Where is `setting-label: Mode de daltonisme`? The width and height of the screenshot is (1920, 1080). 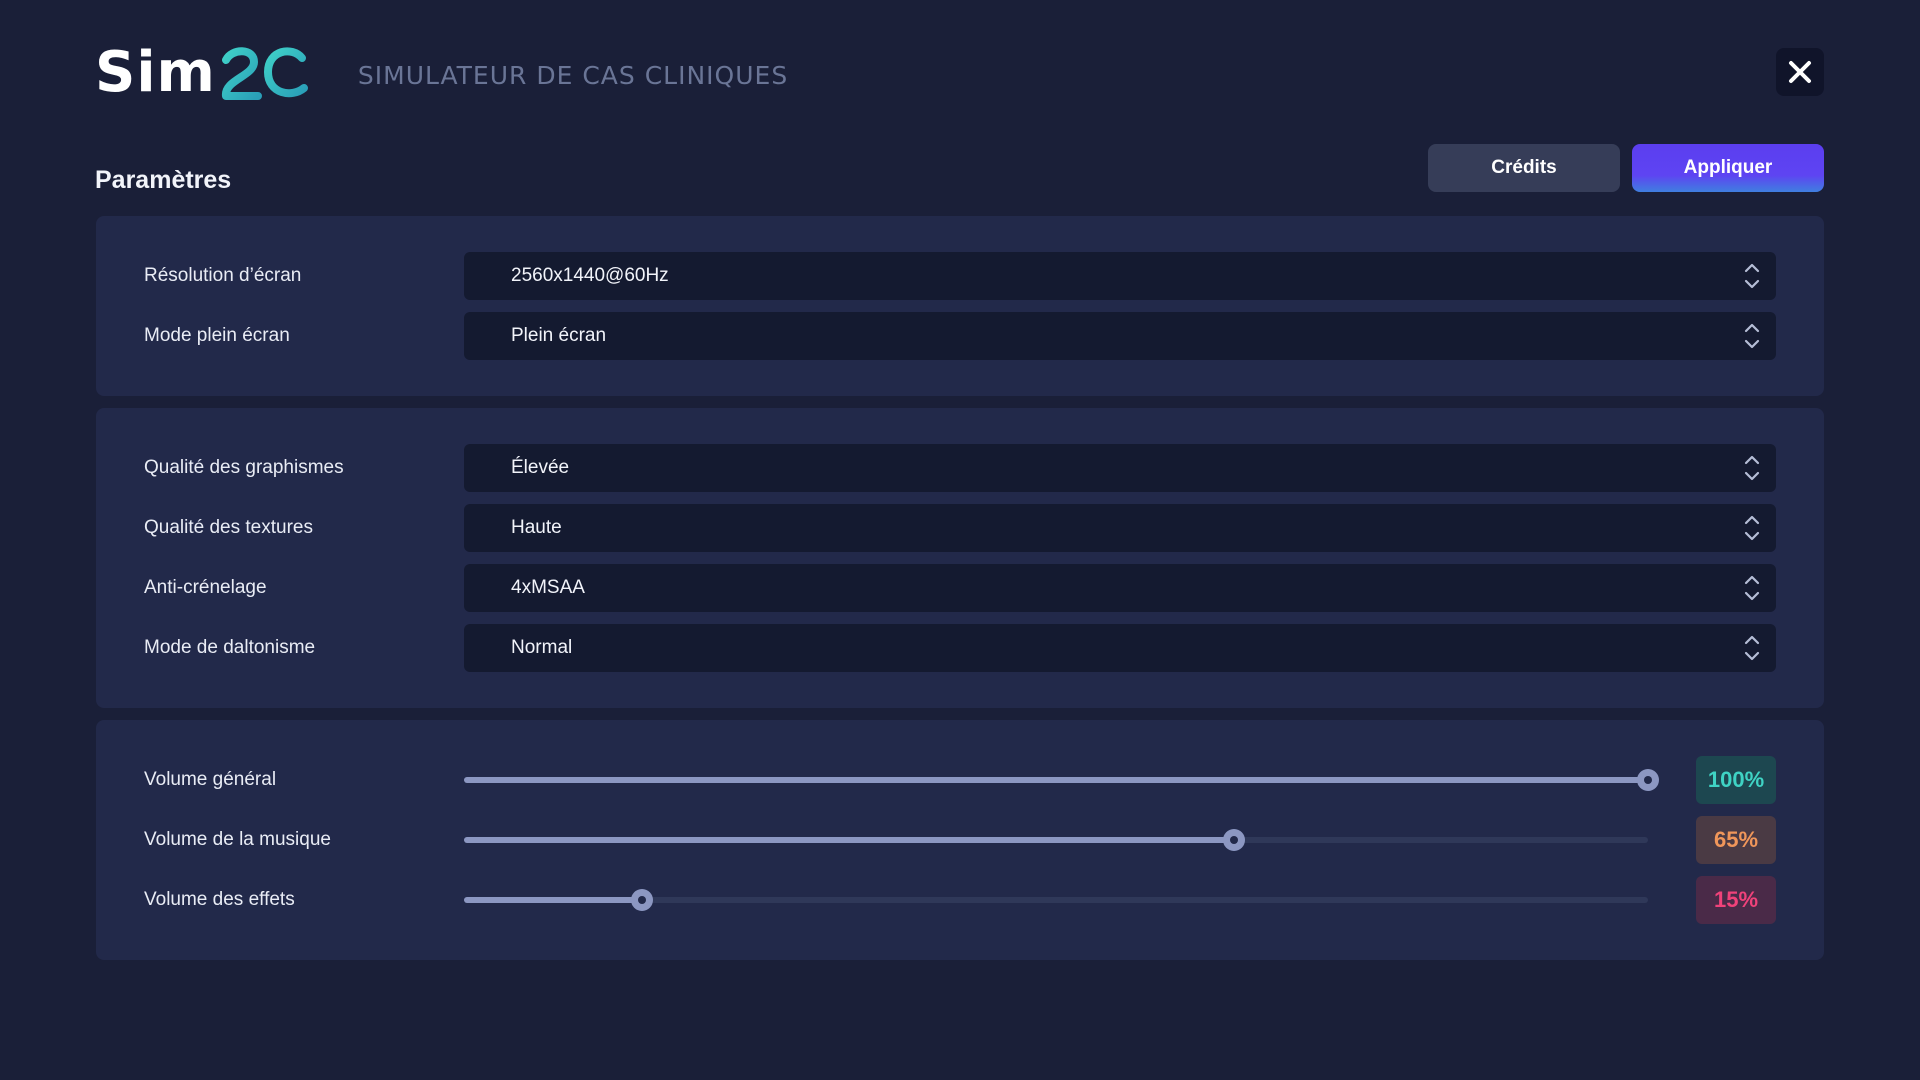
setting-label: Mode de daltonisme is located at coordinates (230, 647).